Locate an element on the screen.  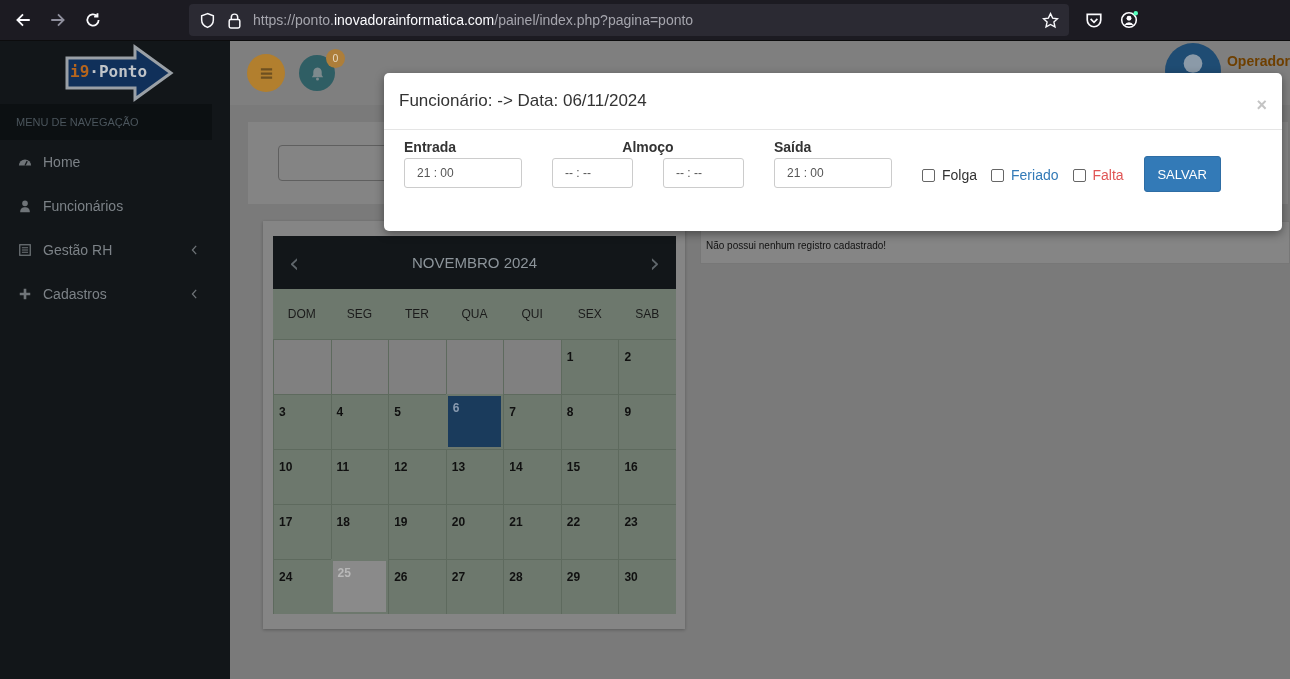
menu-header: MENU DE NAVEGAÇÃO is located at coordinates (106, 122).